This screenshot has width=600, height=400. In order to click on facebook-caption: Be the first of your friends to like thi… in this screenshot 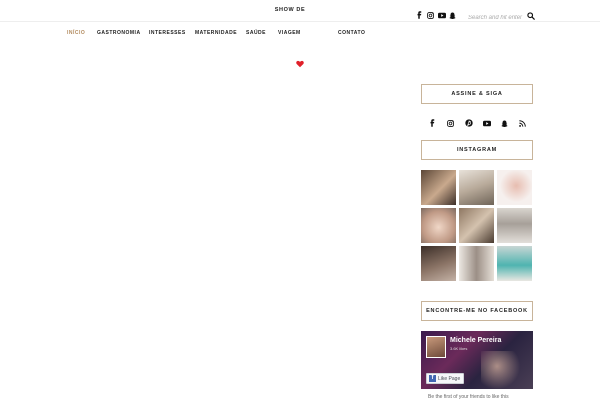, I will do `click(468, 397)`.